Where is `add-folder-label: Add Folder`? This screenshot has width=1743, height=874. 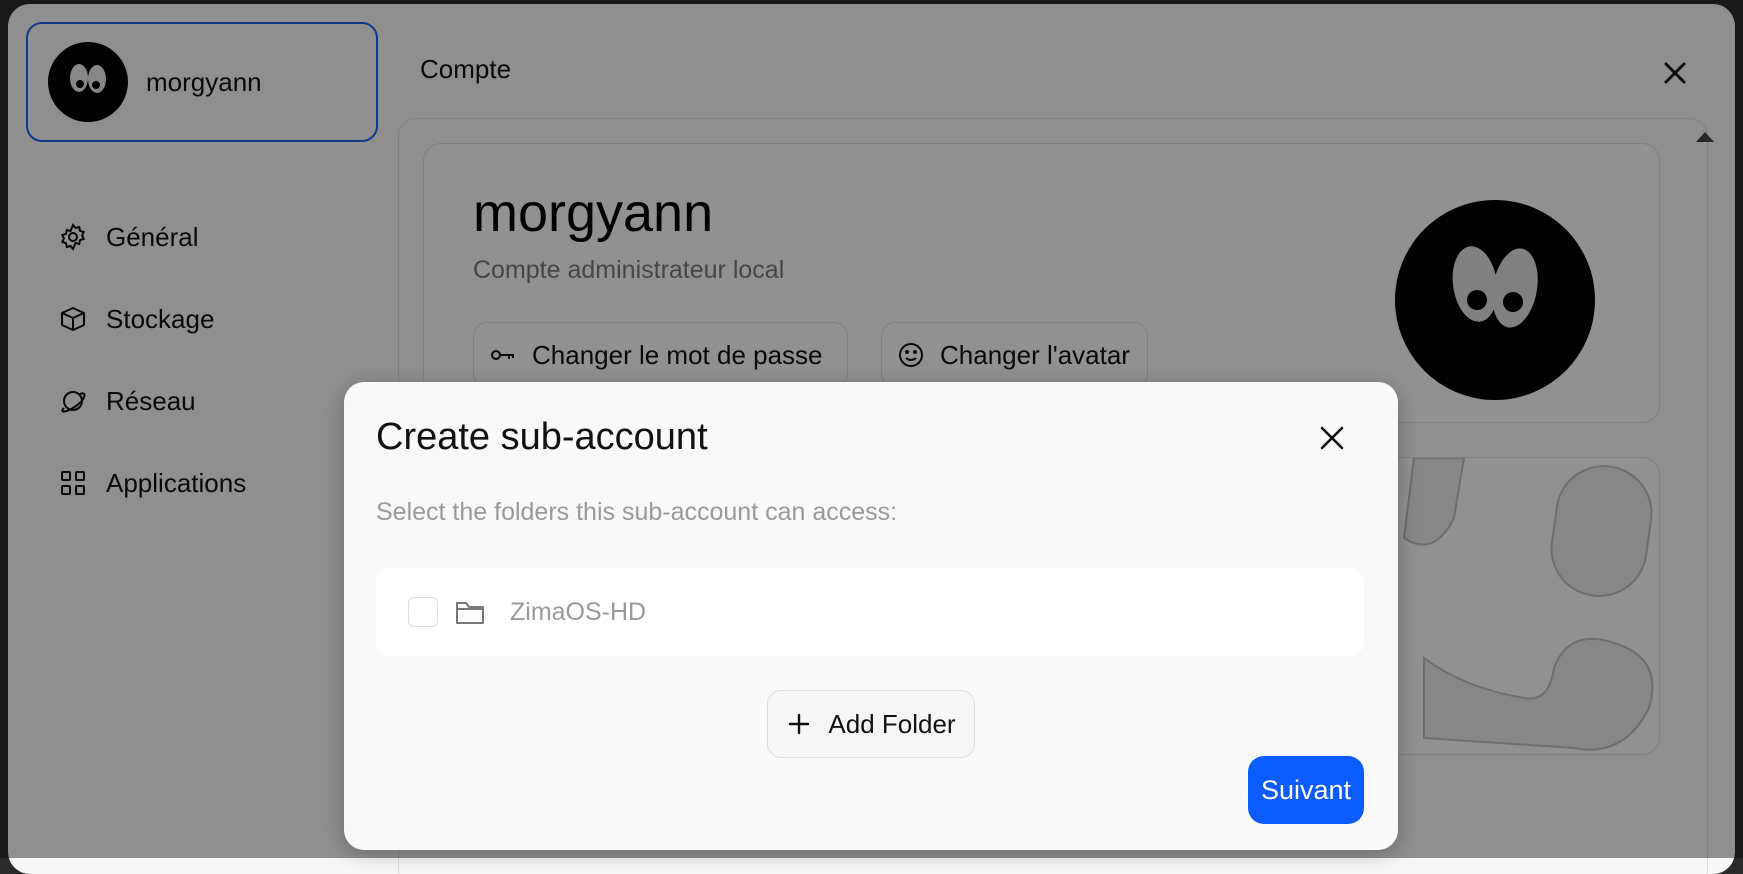 add-folder-label: Add Folder is located at coordinates (892, 723).